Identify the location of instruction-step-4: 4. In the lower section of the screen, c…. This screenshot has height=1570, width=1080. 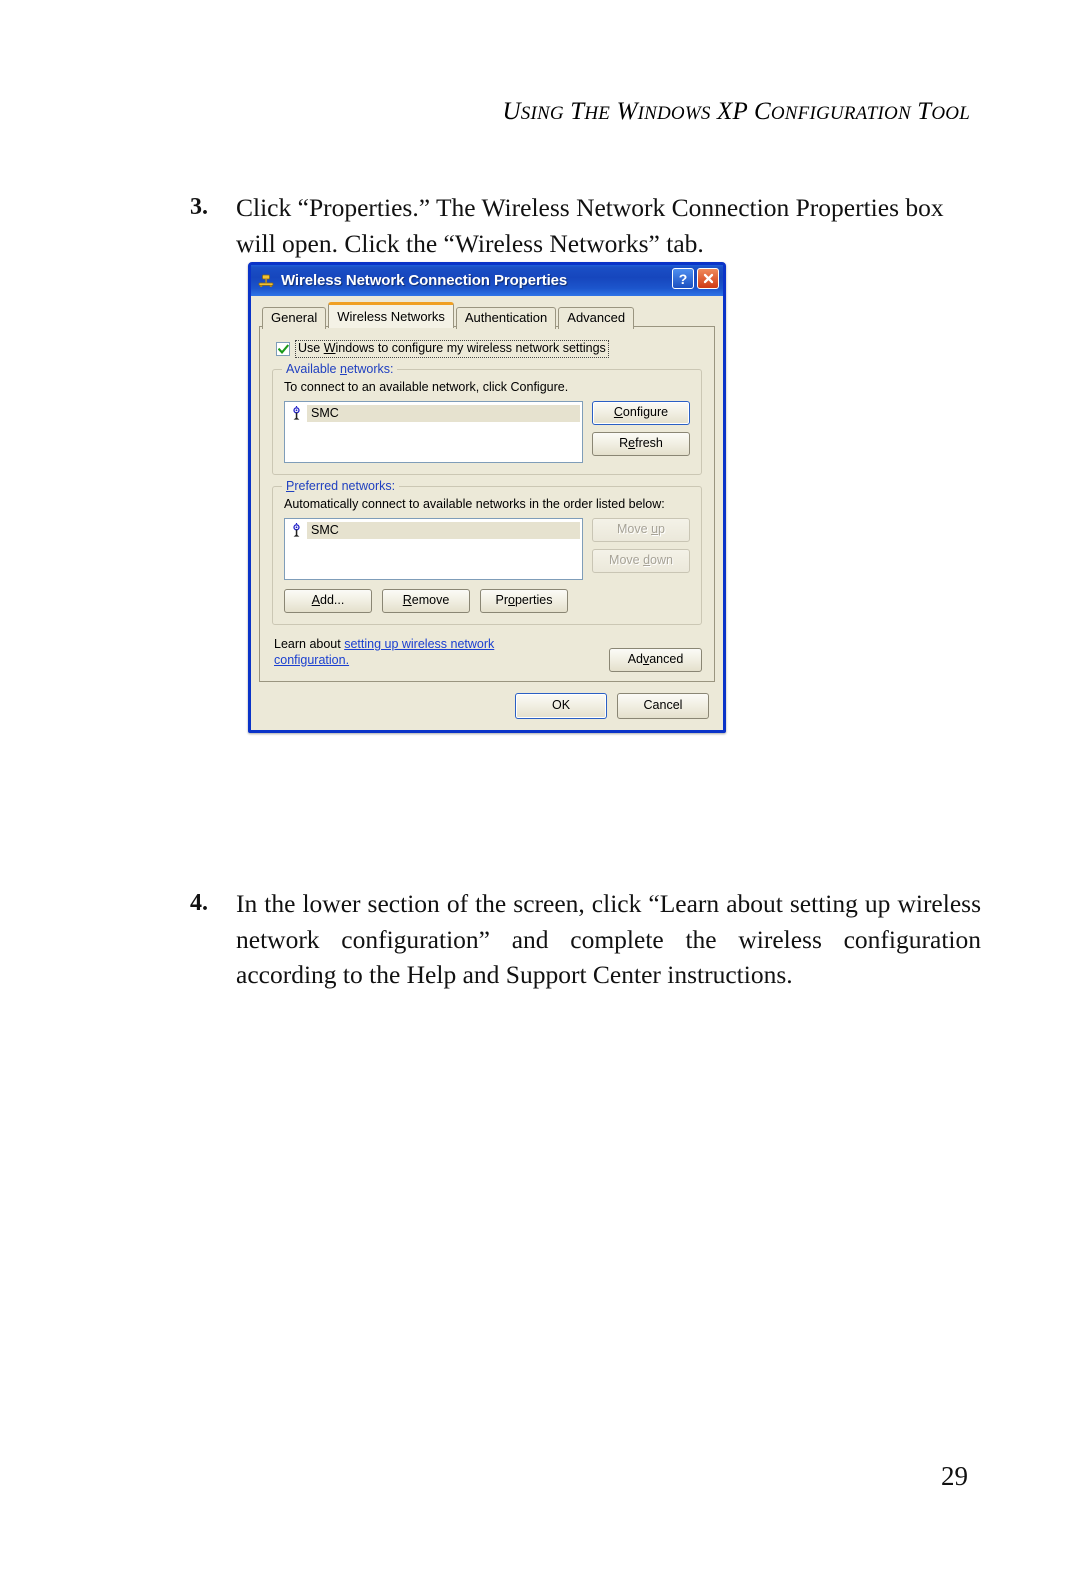
(585, 939).